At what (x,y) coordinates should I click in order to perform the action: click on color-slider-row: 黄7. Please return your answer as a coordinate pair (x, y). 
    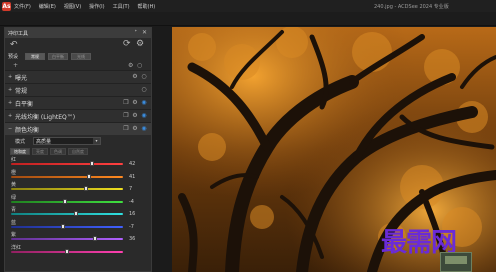
    Looking at the image, I should click on (78, 187).